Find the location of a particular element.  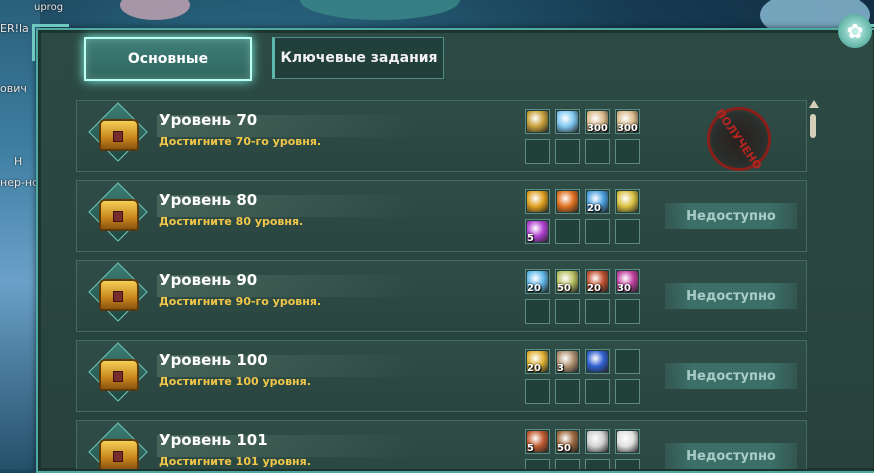

reward-level-title: Уровень 101 is located at coordinates (213, 440).